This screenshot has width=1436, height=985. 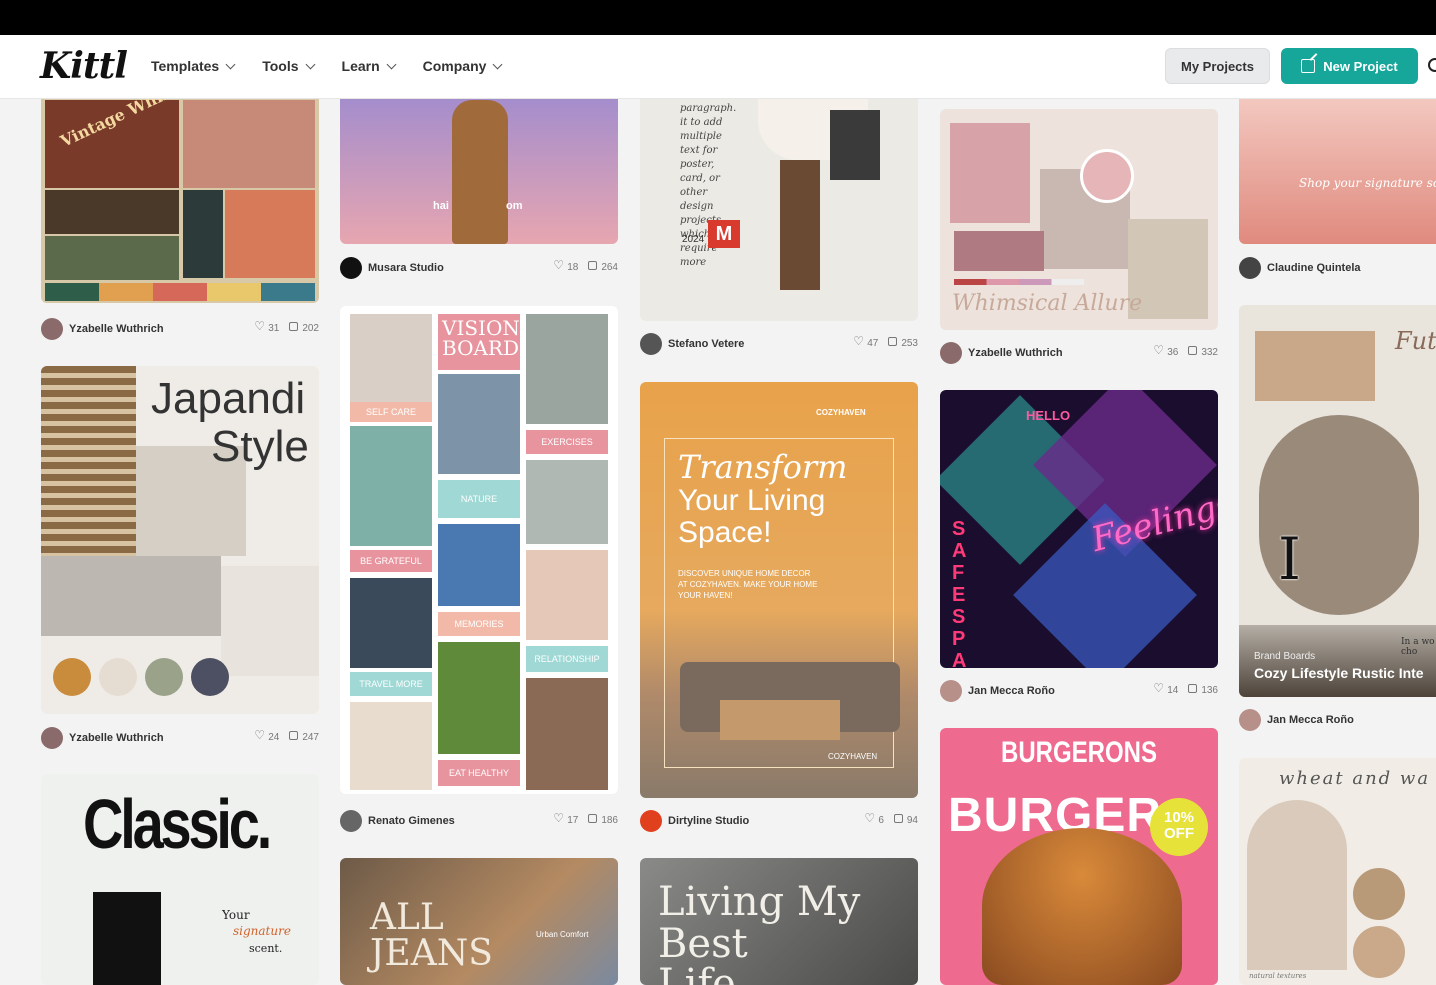 I want to click on label-tile: EXERCISES, so click(x=567, y=442).